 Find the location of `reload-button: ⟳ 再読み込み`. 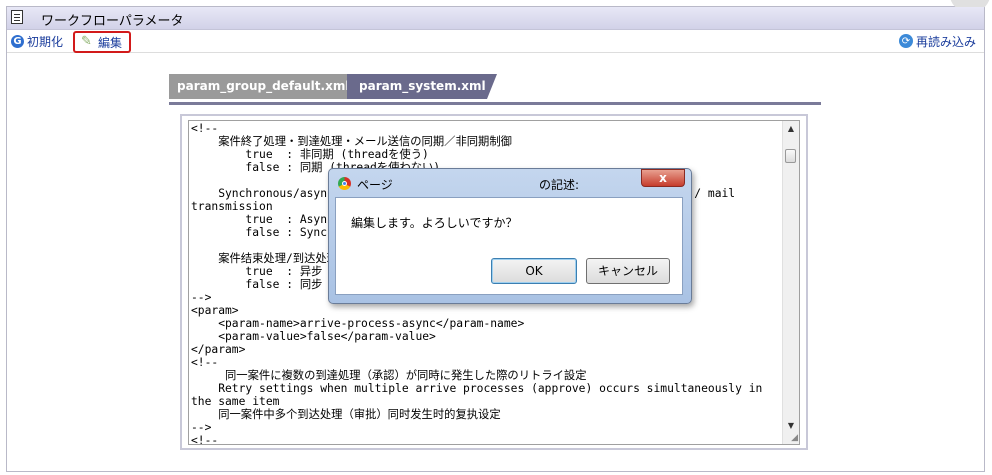

reload-button: ⟳ 再読み込み is located at coordinates (937, 41).